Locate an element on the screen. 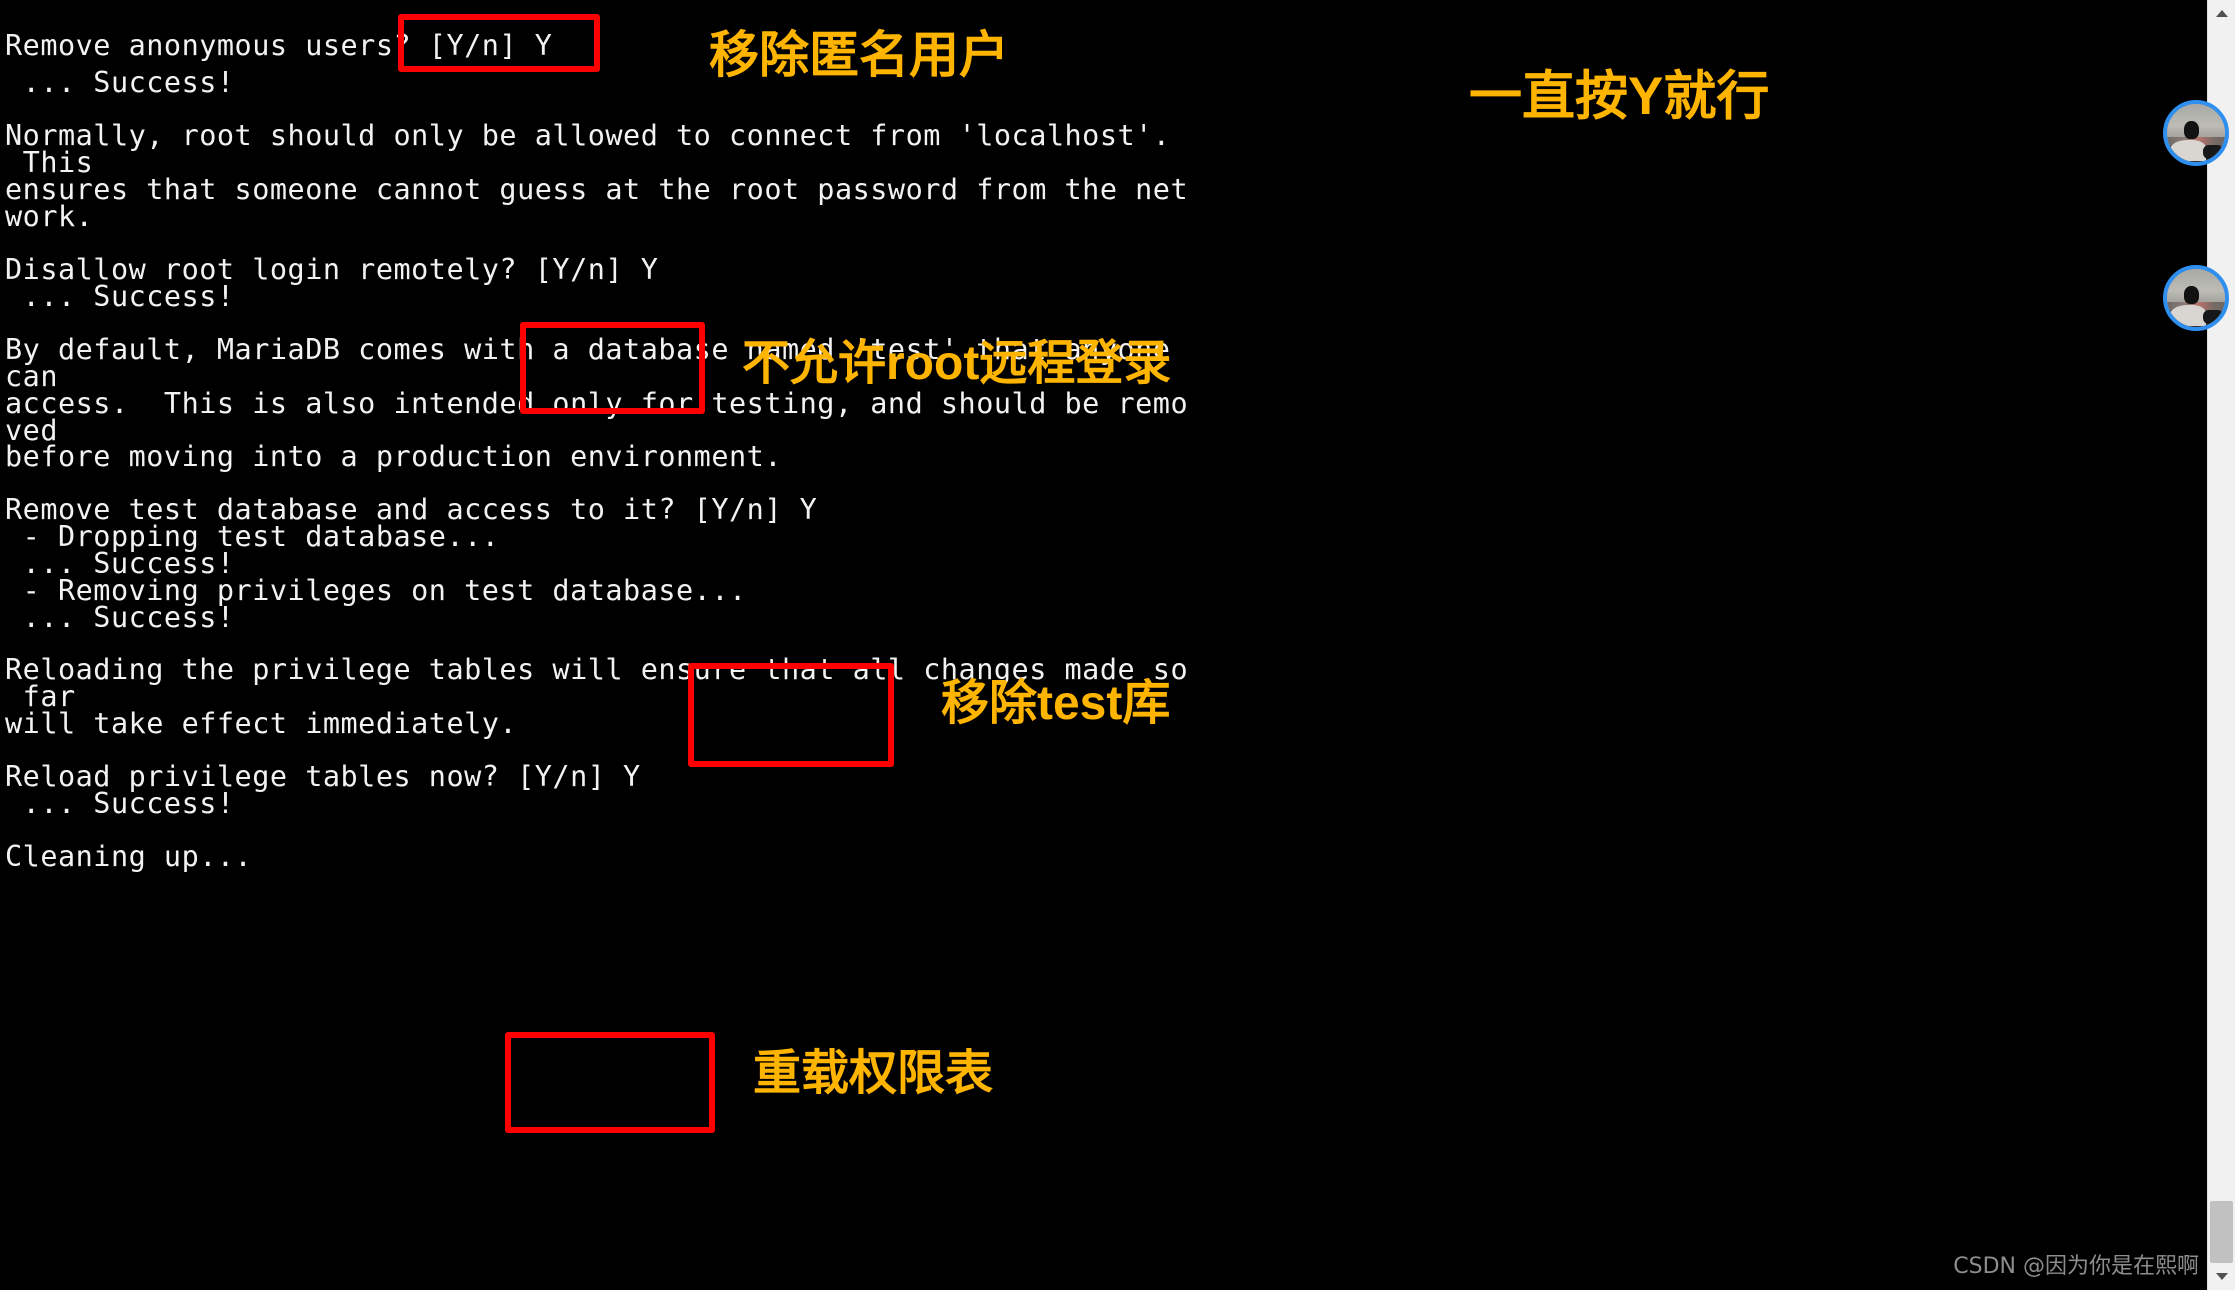  chevron-down-icon is located at coordinates (2221, 1276).